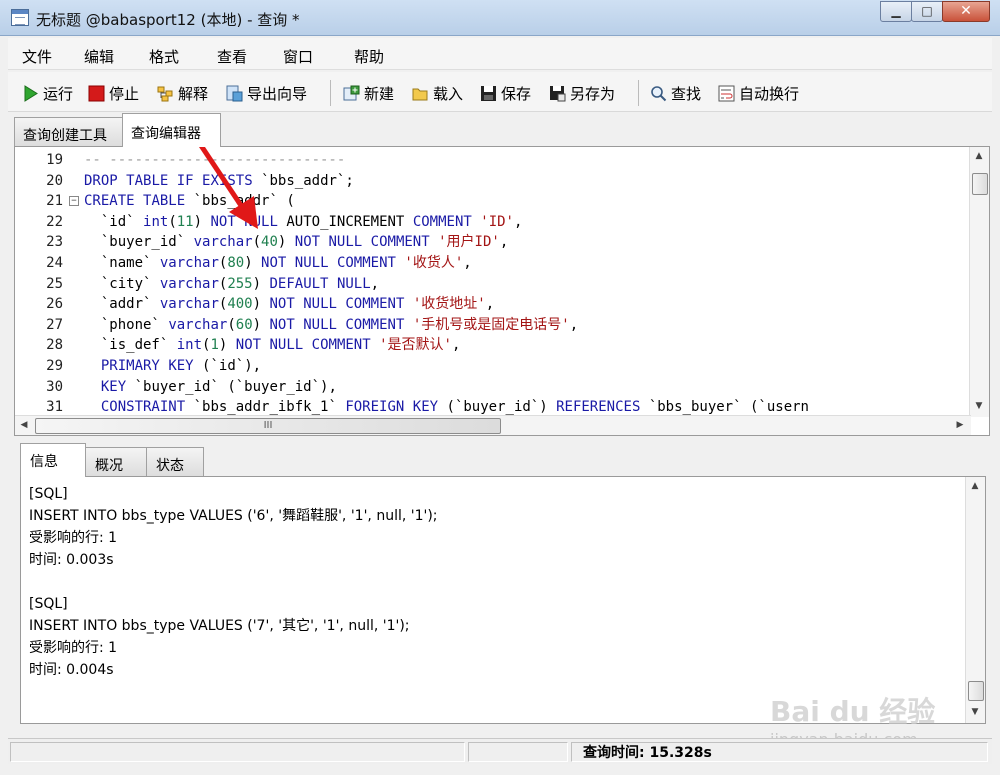  What do you see at coordinates (448, 93) in the screenshot?
I see `load-label: 载入` at bounding box center [448, 93].